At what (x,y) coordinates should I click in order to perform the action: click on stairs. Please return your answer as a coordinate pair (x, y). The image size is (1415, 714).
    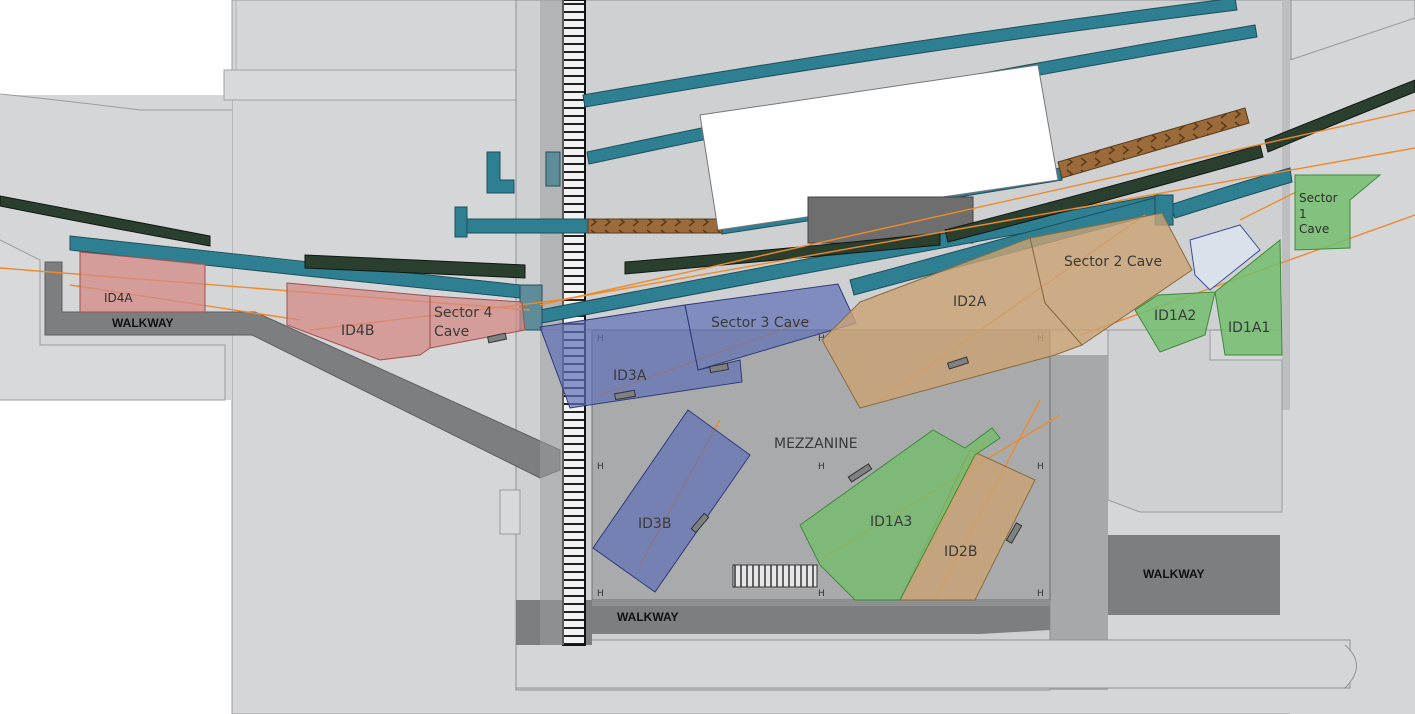
    Looking at the image, I should click on (775, 576).